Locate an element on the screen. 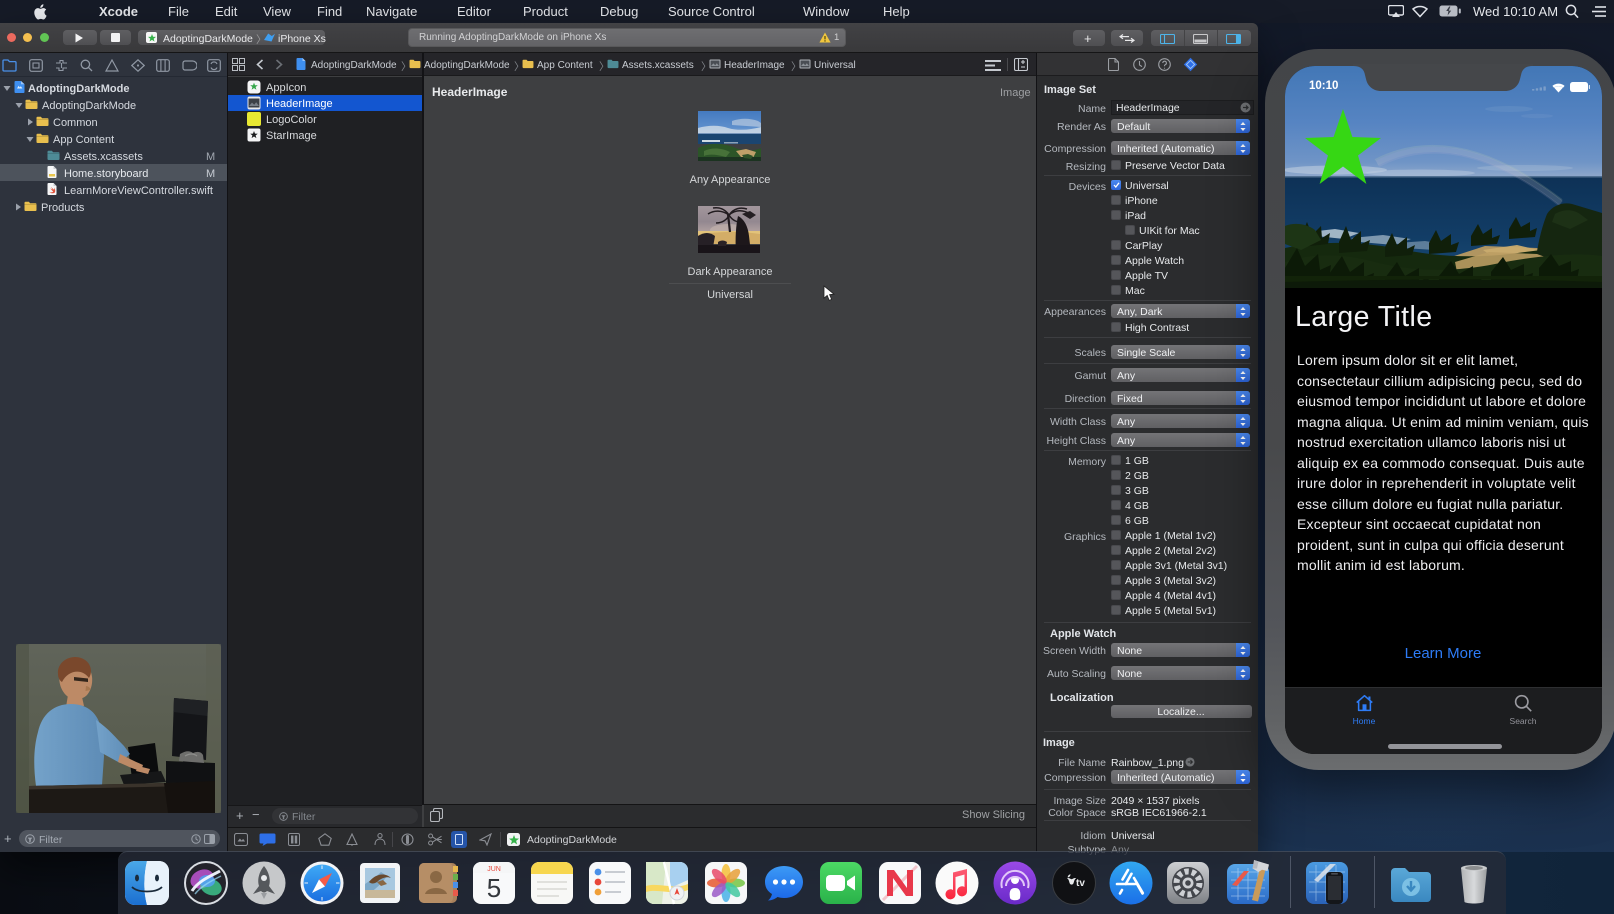 The image size is (1614, 914). svg-text: JUN is located at coordinates (494, 869).